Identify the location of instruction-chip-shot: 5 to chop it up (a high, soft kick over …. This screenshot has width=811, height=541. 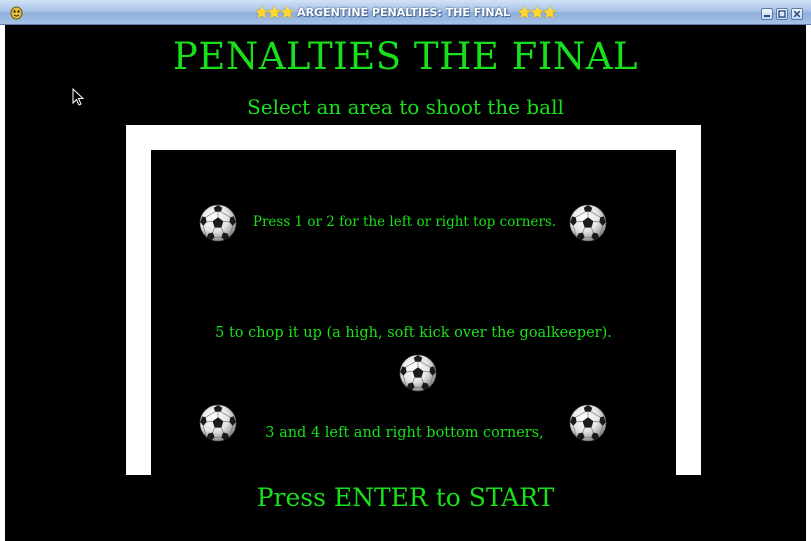
(413, 333).